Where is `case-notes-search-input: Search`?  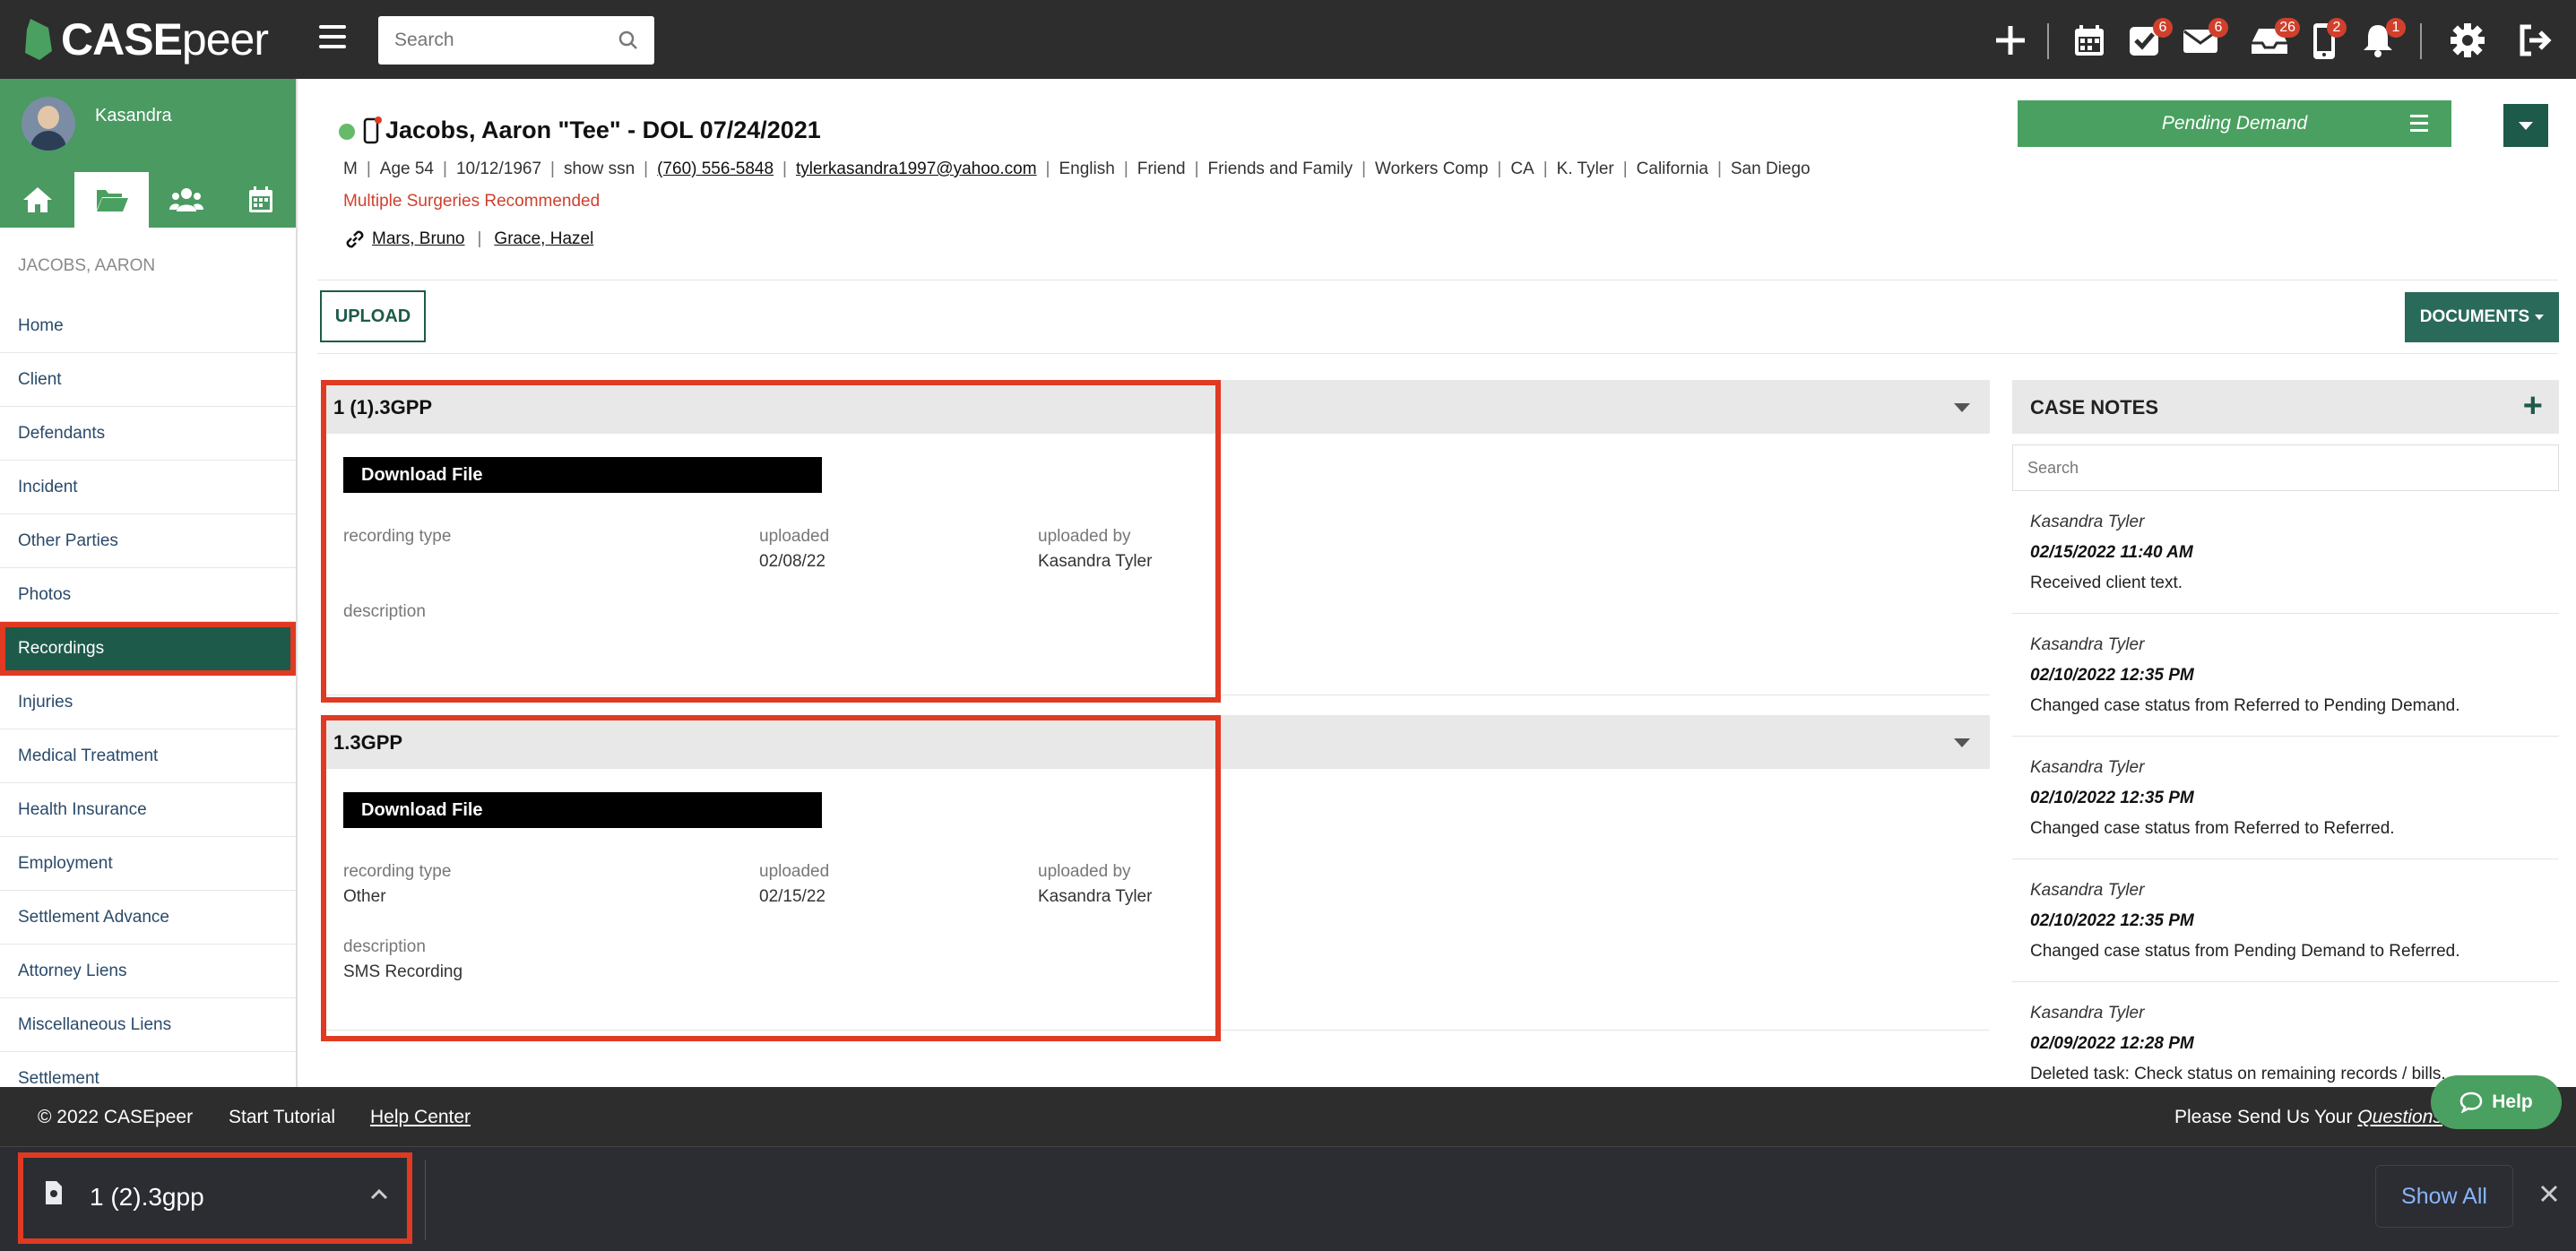 case-notes-search-input: Search is located at coordinates (2285, 467).